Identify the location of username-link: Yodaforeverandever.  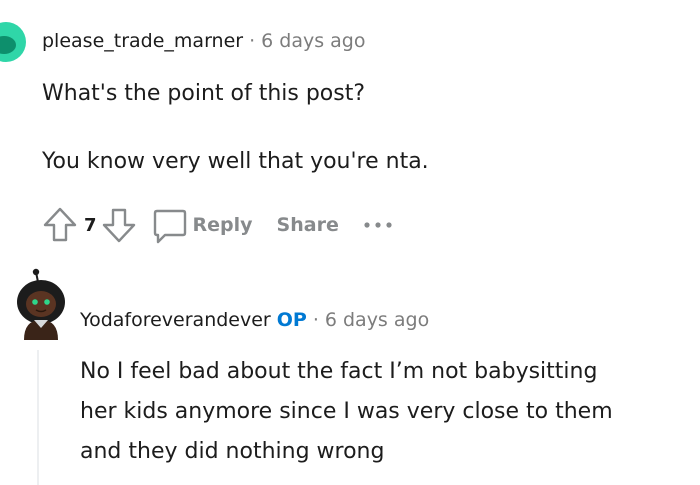
(175, 320).